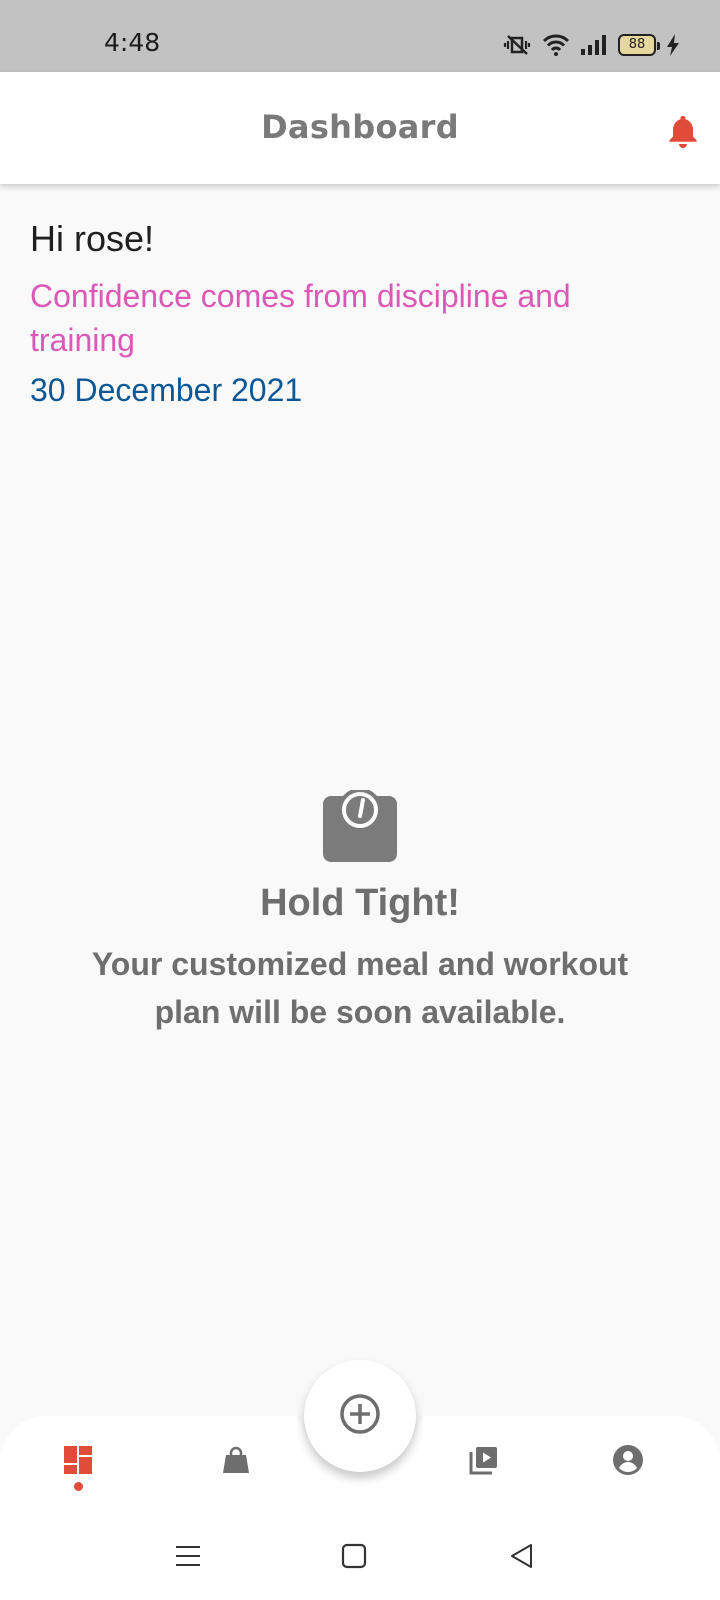 This screenshot has height=1600, width=720. I want to click on status-bar: 4:48 88, so click(360, 36).